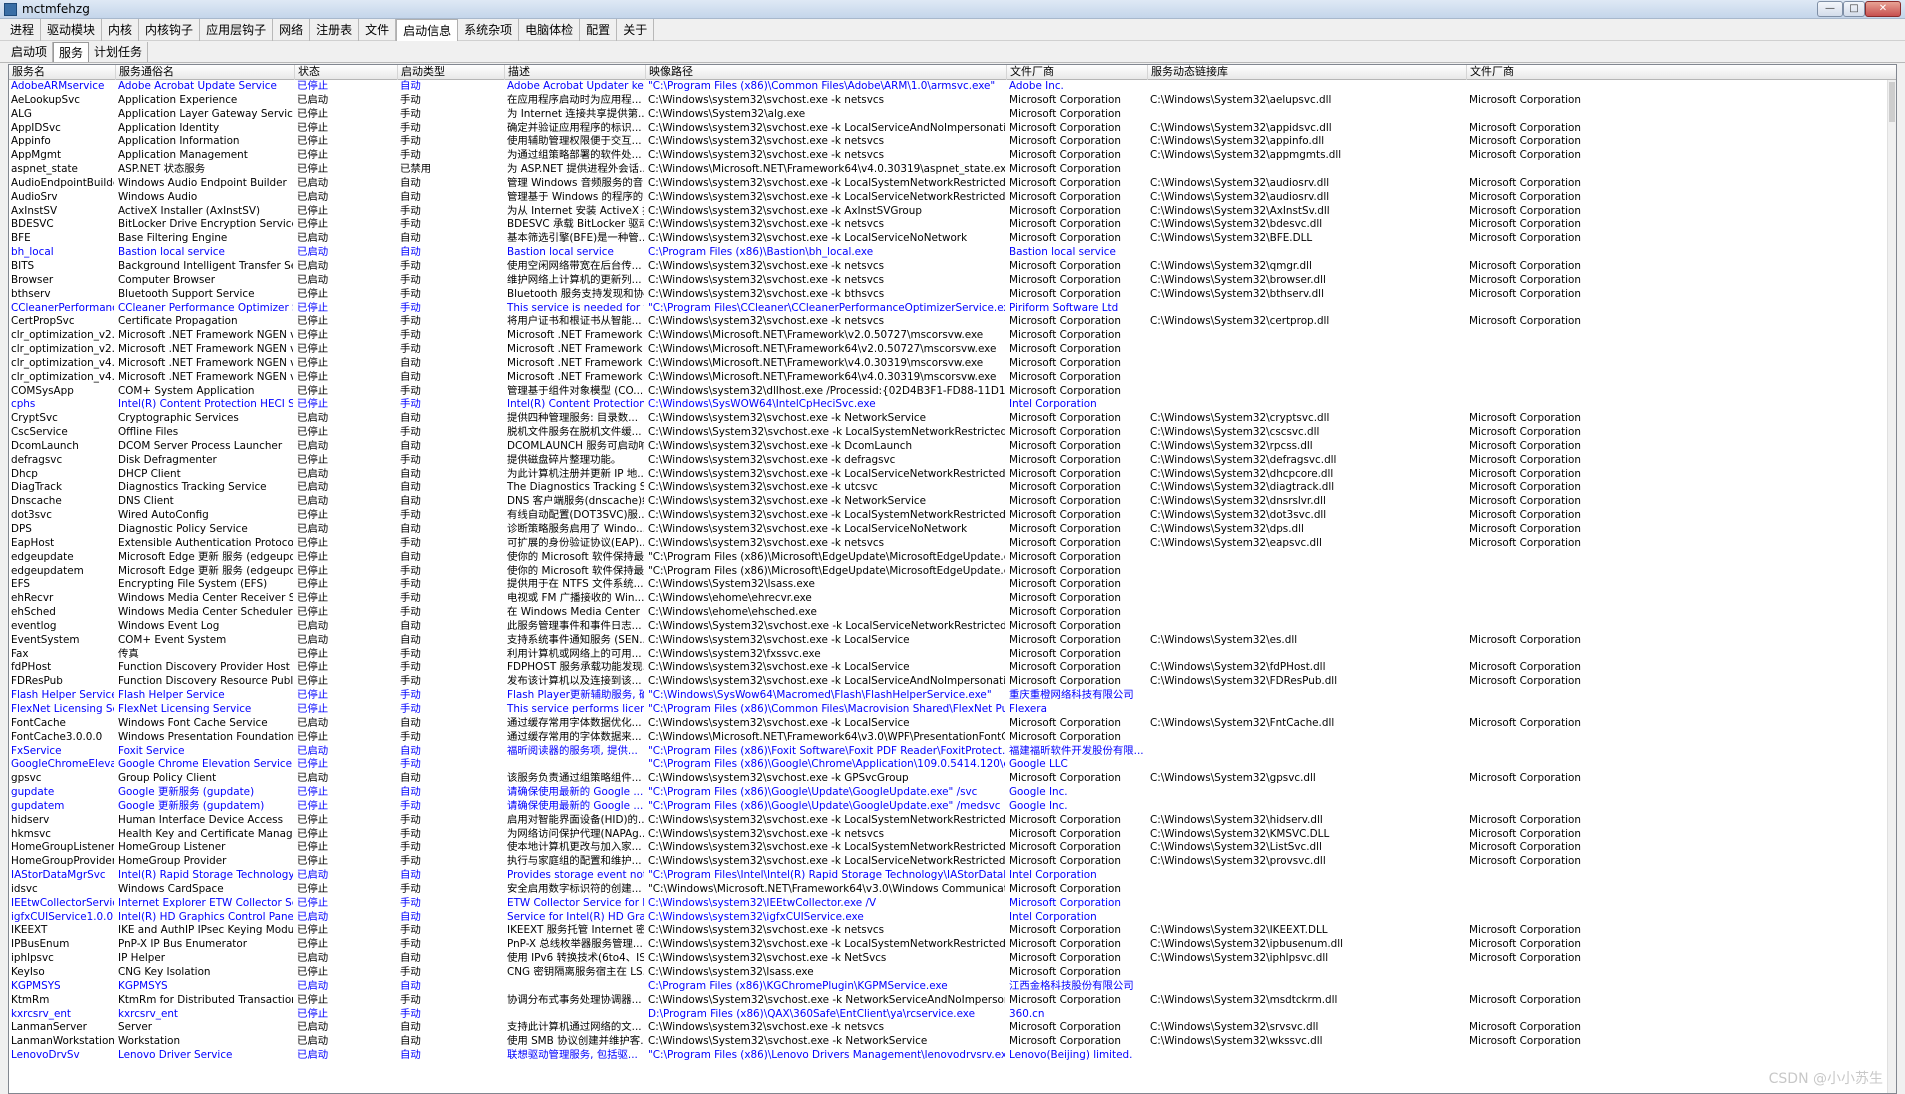 This screenshot has height=1094, width=1905. I want to click on tab-6: 注册表, so click(335, 29).